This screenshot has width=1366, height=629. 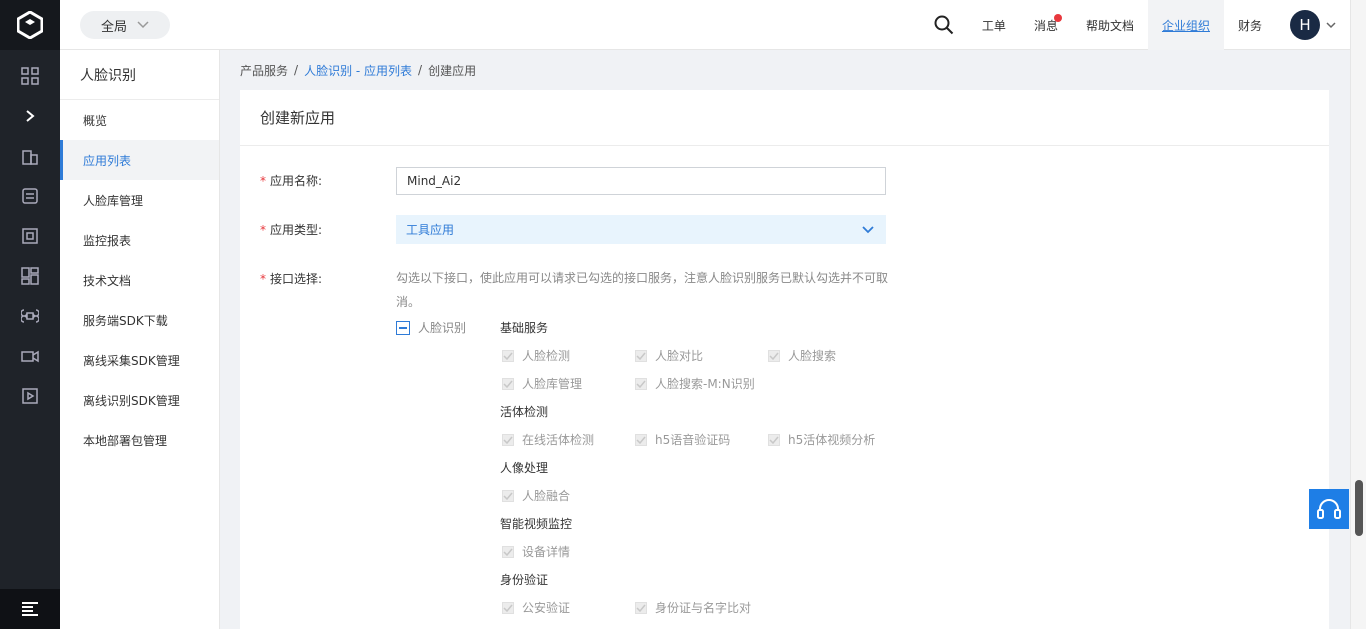 I want to click on breadcrumb-root: 产品服务, so click(x=264, y=70).